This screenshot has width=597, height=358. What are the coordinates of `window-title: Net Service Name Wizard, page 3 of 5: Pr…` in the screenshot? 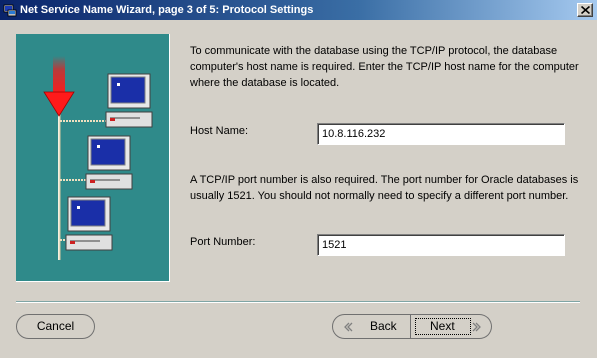 It's located at (167, 10).